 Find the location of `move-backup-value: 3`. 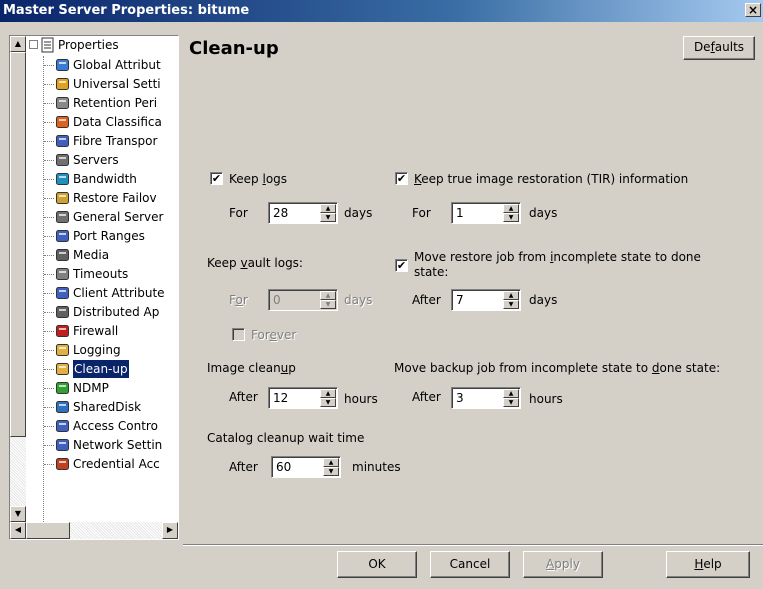

move-backup-value: 3 is located at coordinates (460, 398).